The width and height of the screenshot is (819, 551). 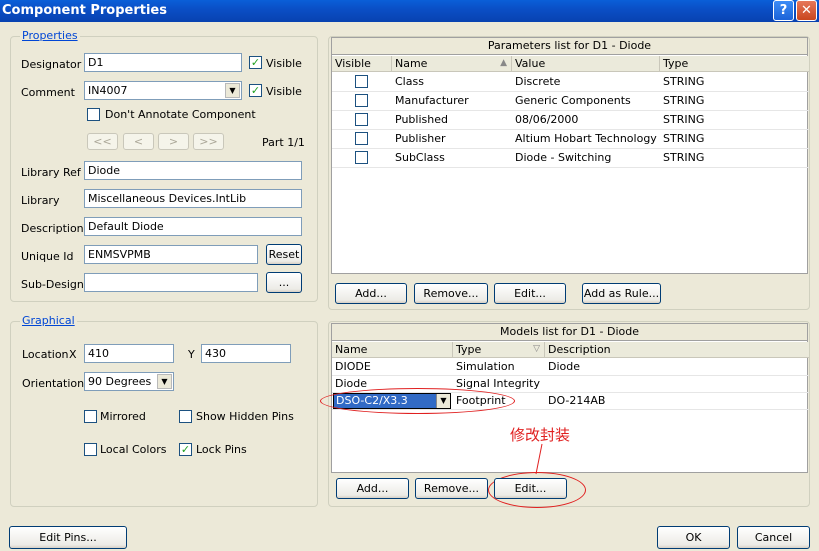 What do you see at coordinates (417, 401) in the screenshot?
I see `footprint-highlight-ellipse` at bounding box center [417, 401].